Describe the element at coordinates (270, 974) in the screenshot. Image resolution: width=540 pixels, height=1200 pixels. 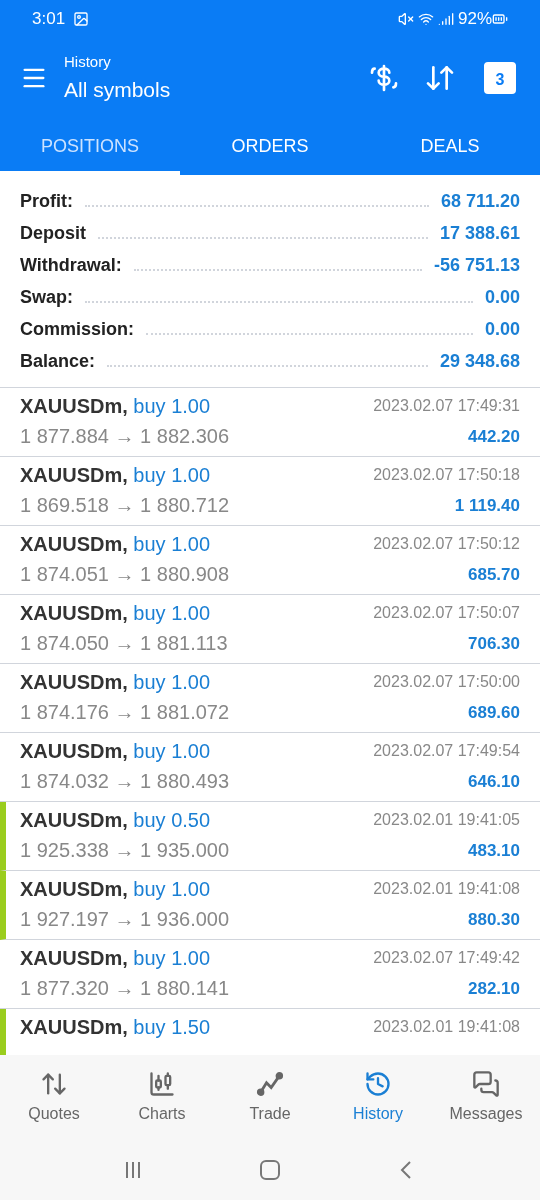
I see `position-row: XAUUSDm, buy 1.00 1 877.320 → 1 880.141 2023.02.07 17:49:42 282.10` at that location.